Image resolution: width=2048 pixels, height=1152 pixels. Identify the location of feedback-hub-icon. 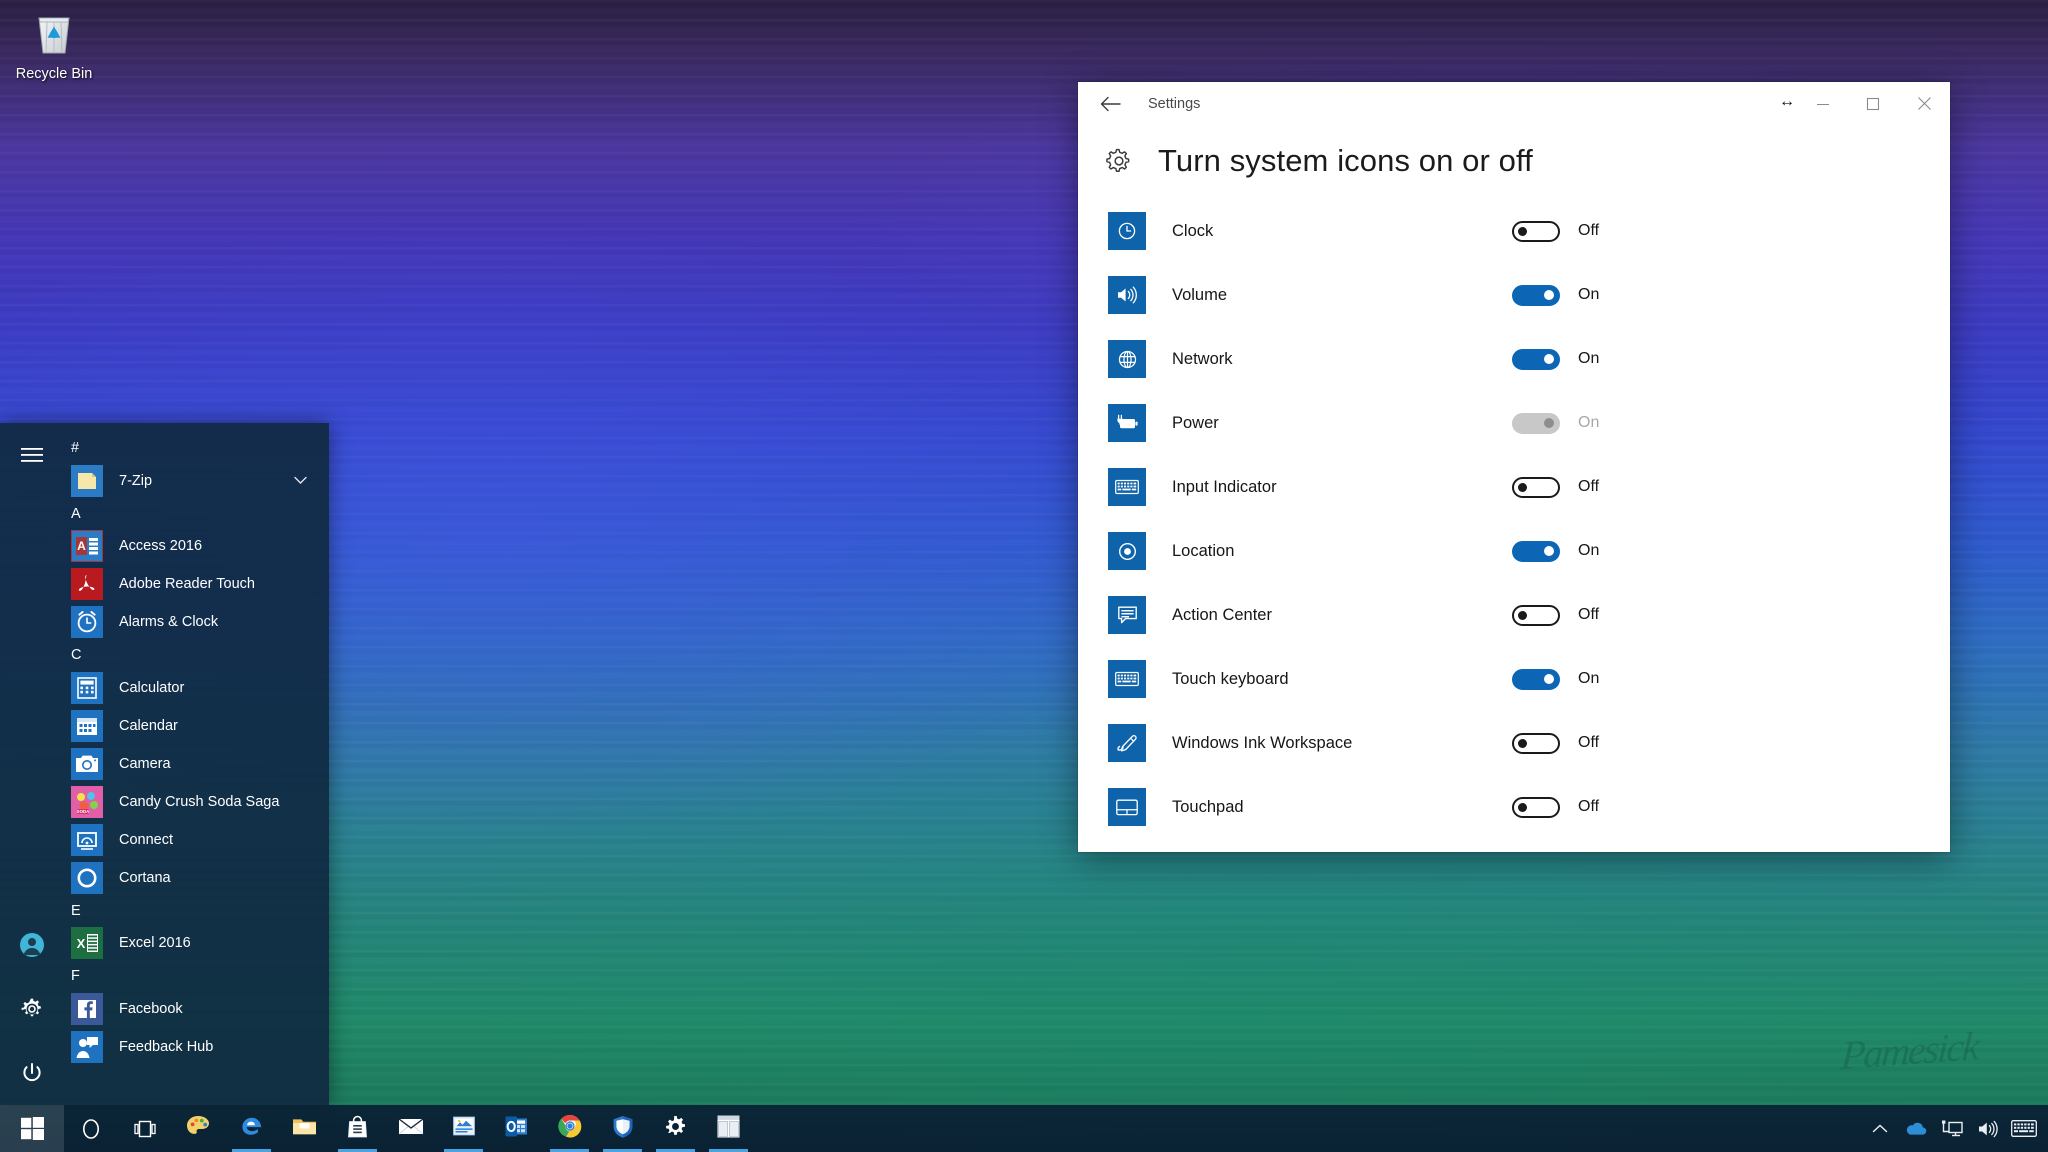
(87, 1046).